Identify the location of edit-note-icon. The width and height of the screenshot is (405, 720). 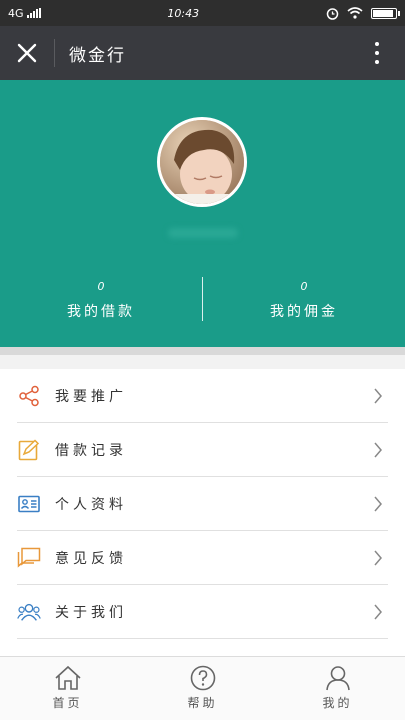
(29, 450).